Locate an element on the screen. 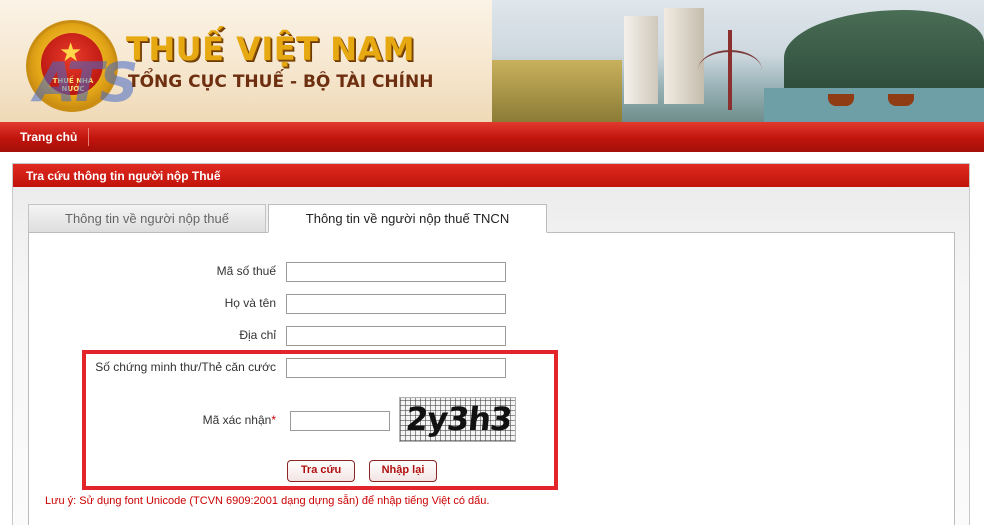 Image resolution: width=984 pixels, height=525 pixels. halong-bay-hills-graphic is located at coordinates (884, 50).